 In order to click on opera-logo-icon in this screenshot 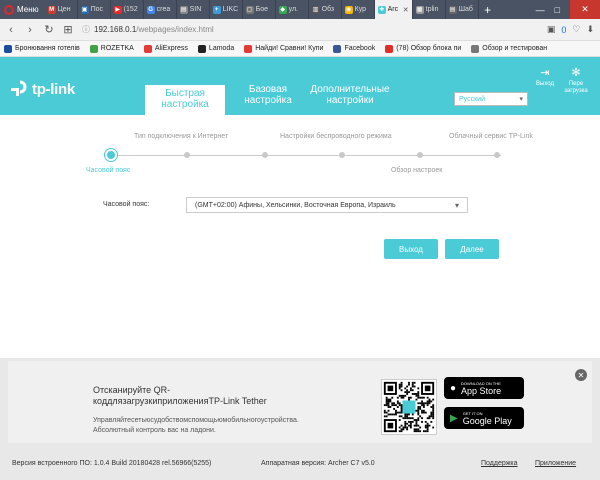, I will do `click(9, 9)`.